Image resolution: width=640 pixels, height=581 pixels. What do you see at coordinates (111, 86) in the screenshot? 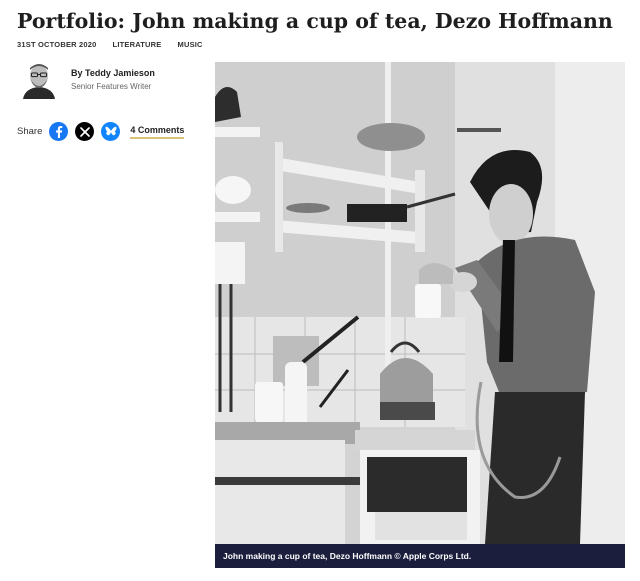
I see `author-role: Senior Features Writer` at bounding box center [111, 86].